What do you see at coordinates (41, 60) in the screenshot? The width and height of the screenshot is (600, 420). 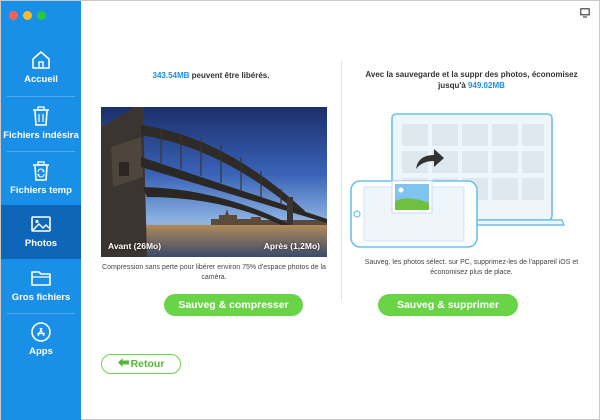 I see `home-icon` at bounding box center [41, 60].